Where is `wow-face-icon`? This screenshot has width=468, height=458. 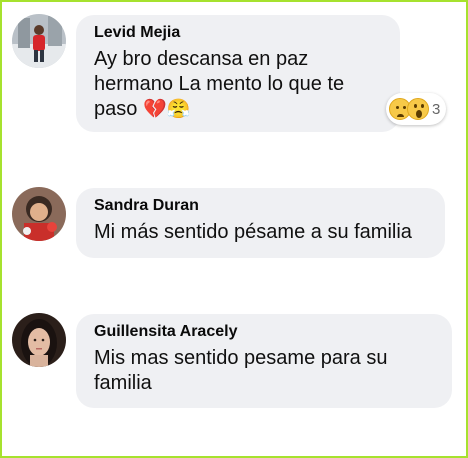 wow-face-icon is located at coordinates (418, 109).